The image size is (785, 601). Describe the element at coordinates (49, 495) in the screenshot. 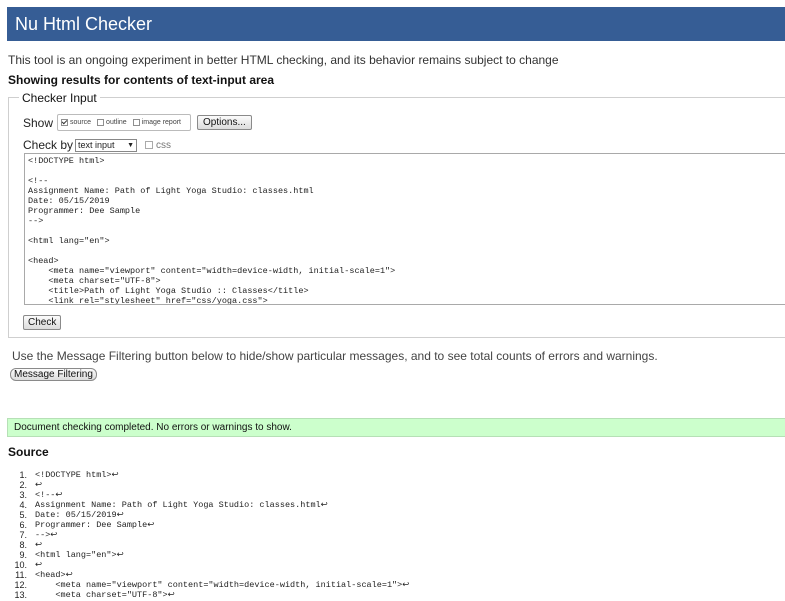

I see `line-code: <!--↩` at that location.